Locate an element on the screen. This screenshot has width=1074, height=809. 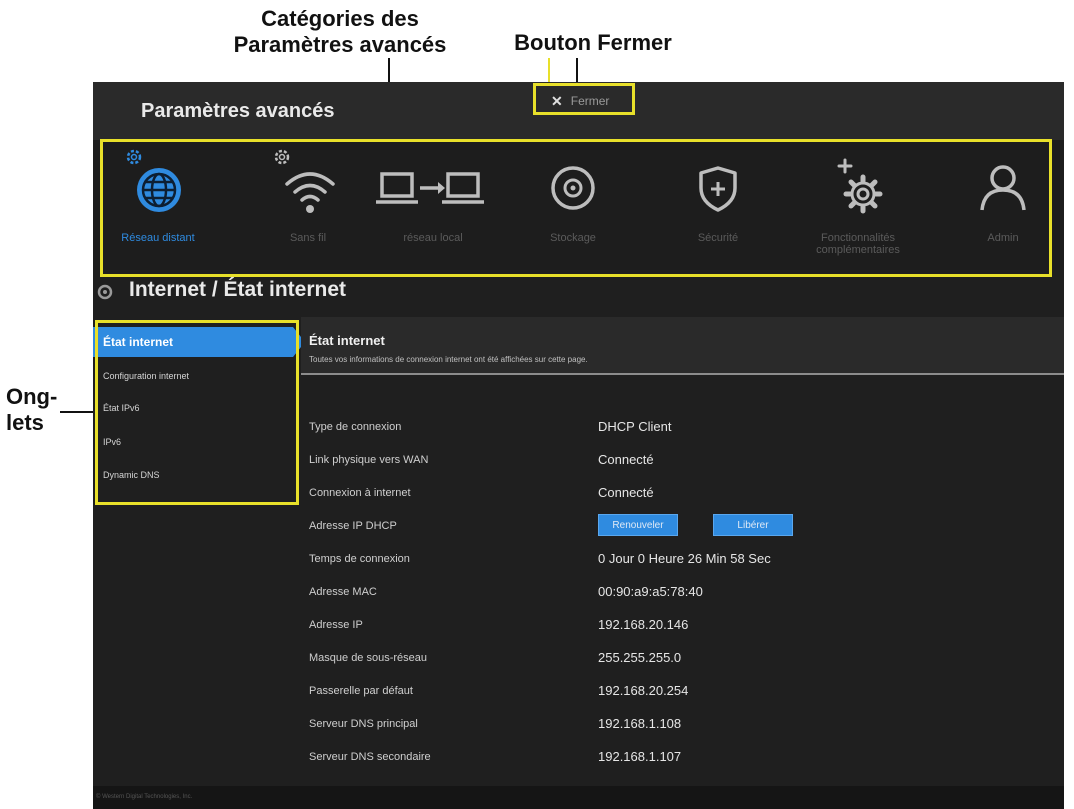
info-label: Serveur DNS secondaire is located at coordinates (370, 757).